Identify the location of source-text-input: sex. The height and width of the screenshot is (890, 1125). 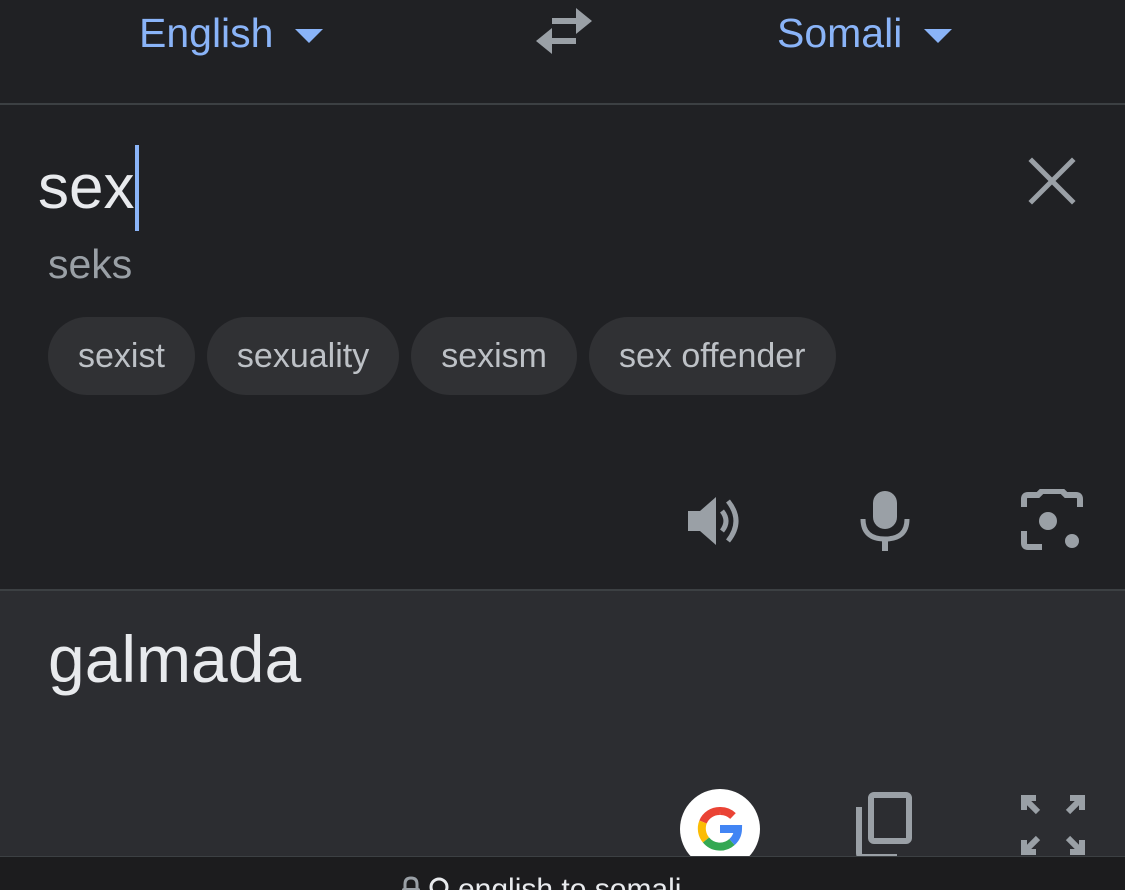
(89, 188).